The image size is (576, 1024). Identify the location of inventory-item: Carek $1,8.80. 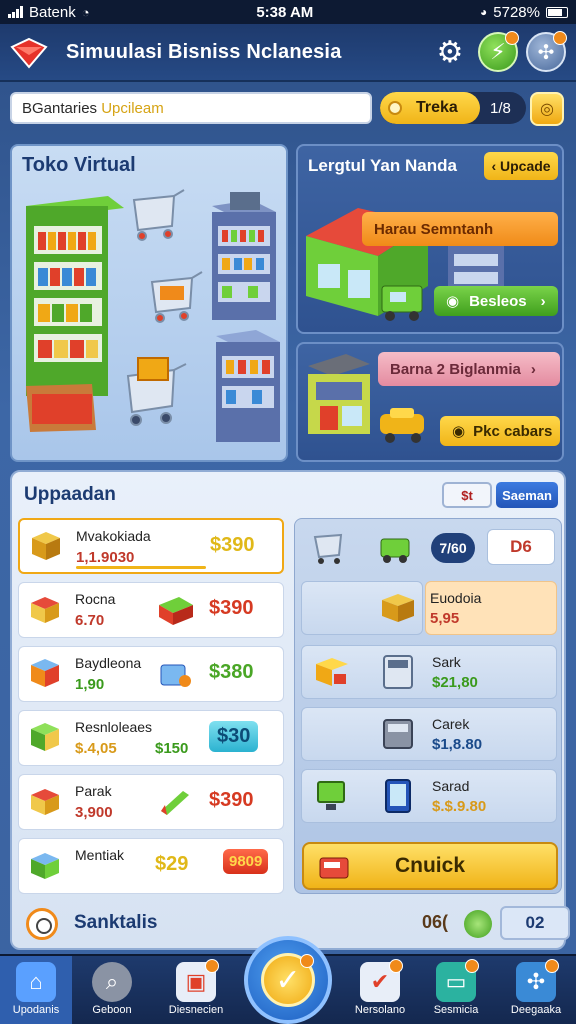
(429, 734).